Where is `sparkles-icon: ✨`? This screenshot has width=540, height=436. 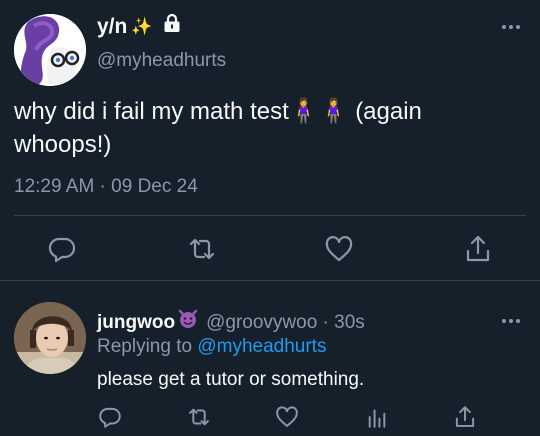
sparkles-icon: ✨ is located at coordinates (142, 26).